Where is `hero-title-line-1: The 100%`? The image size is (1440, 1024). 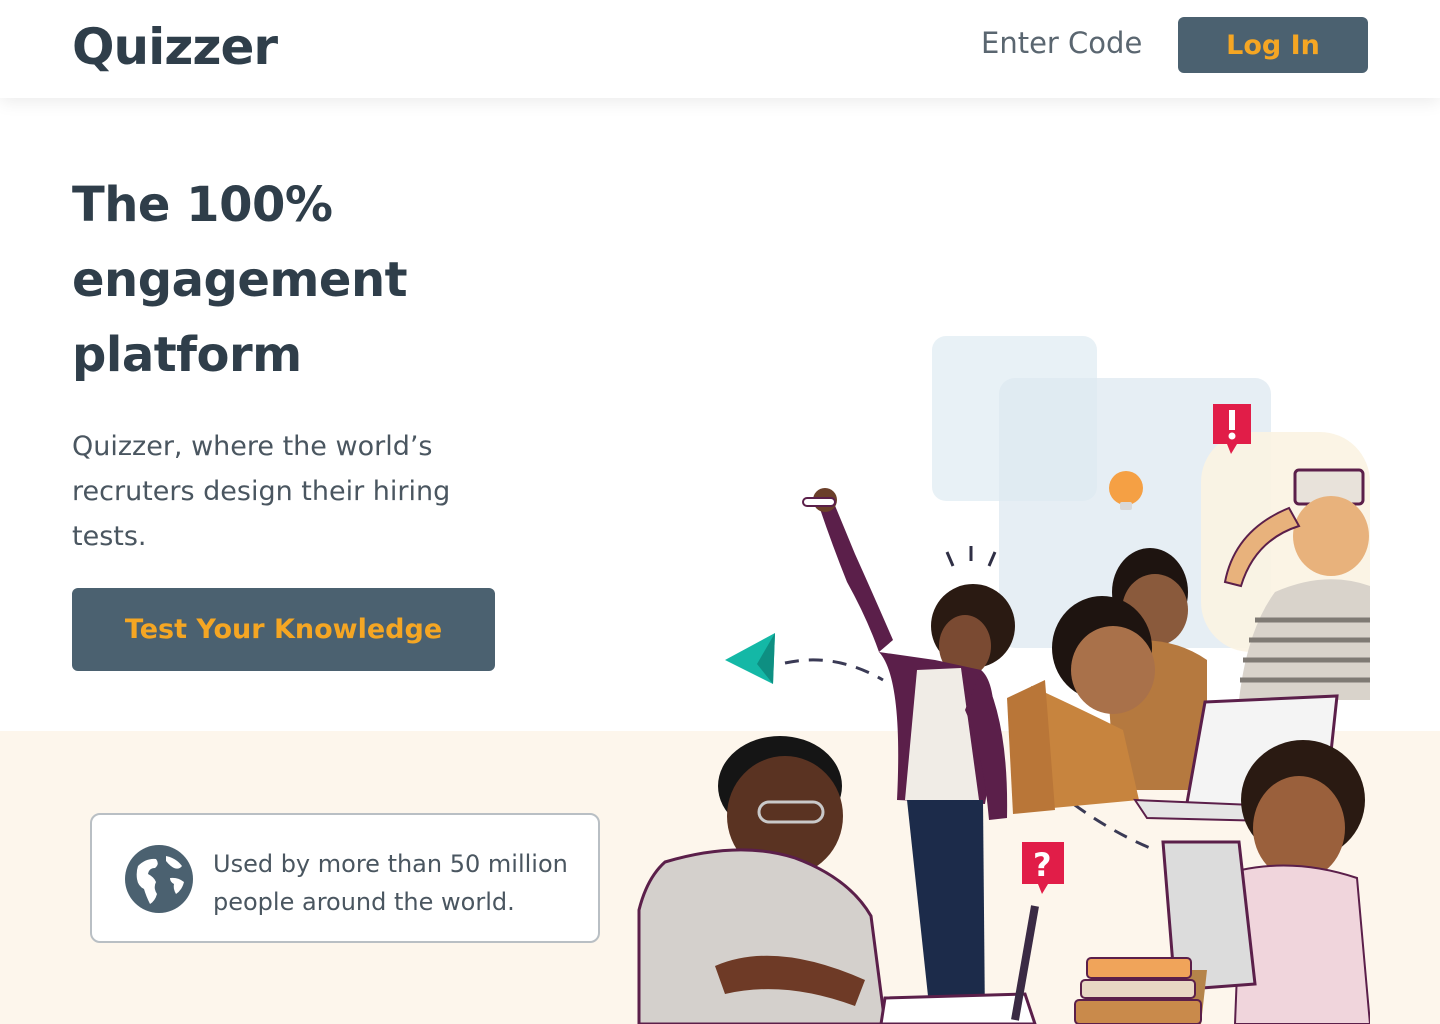 hero-title-line-1: The 100% is located at coordinates (202, 205).